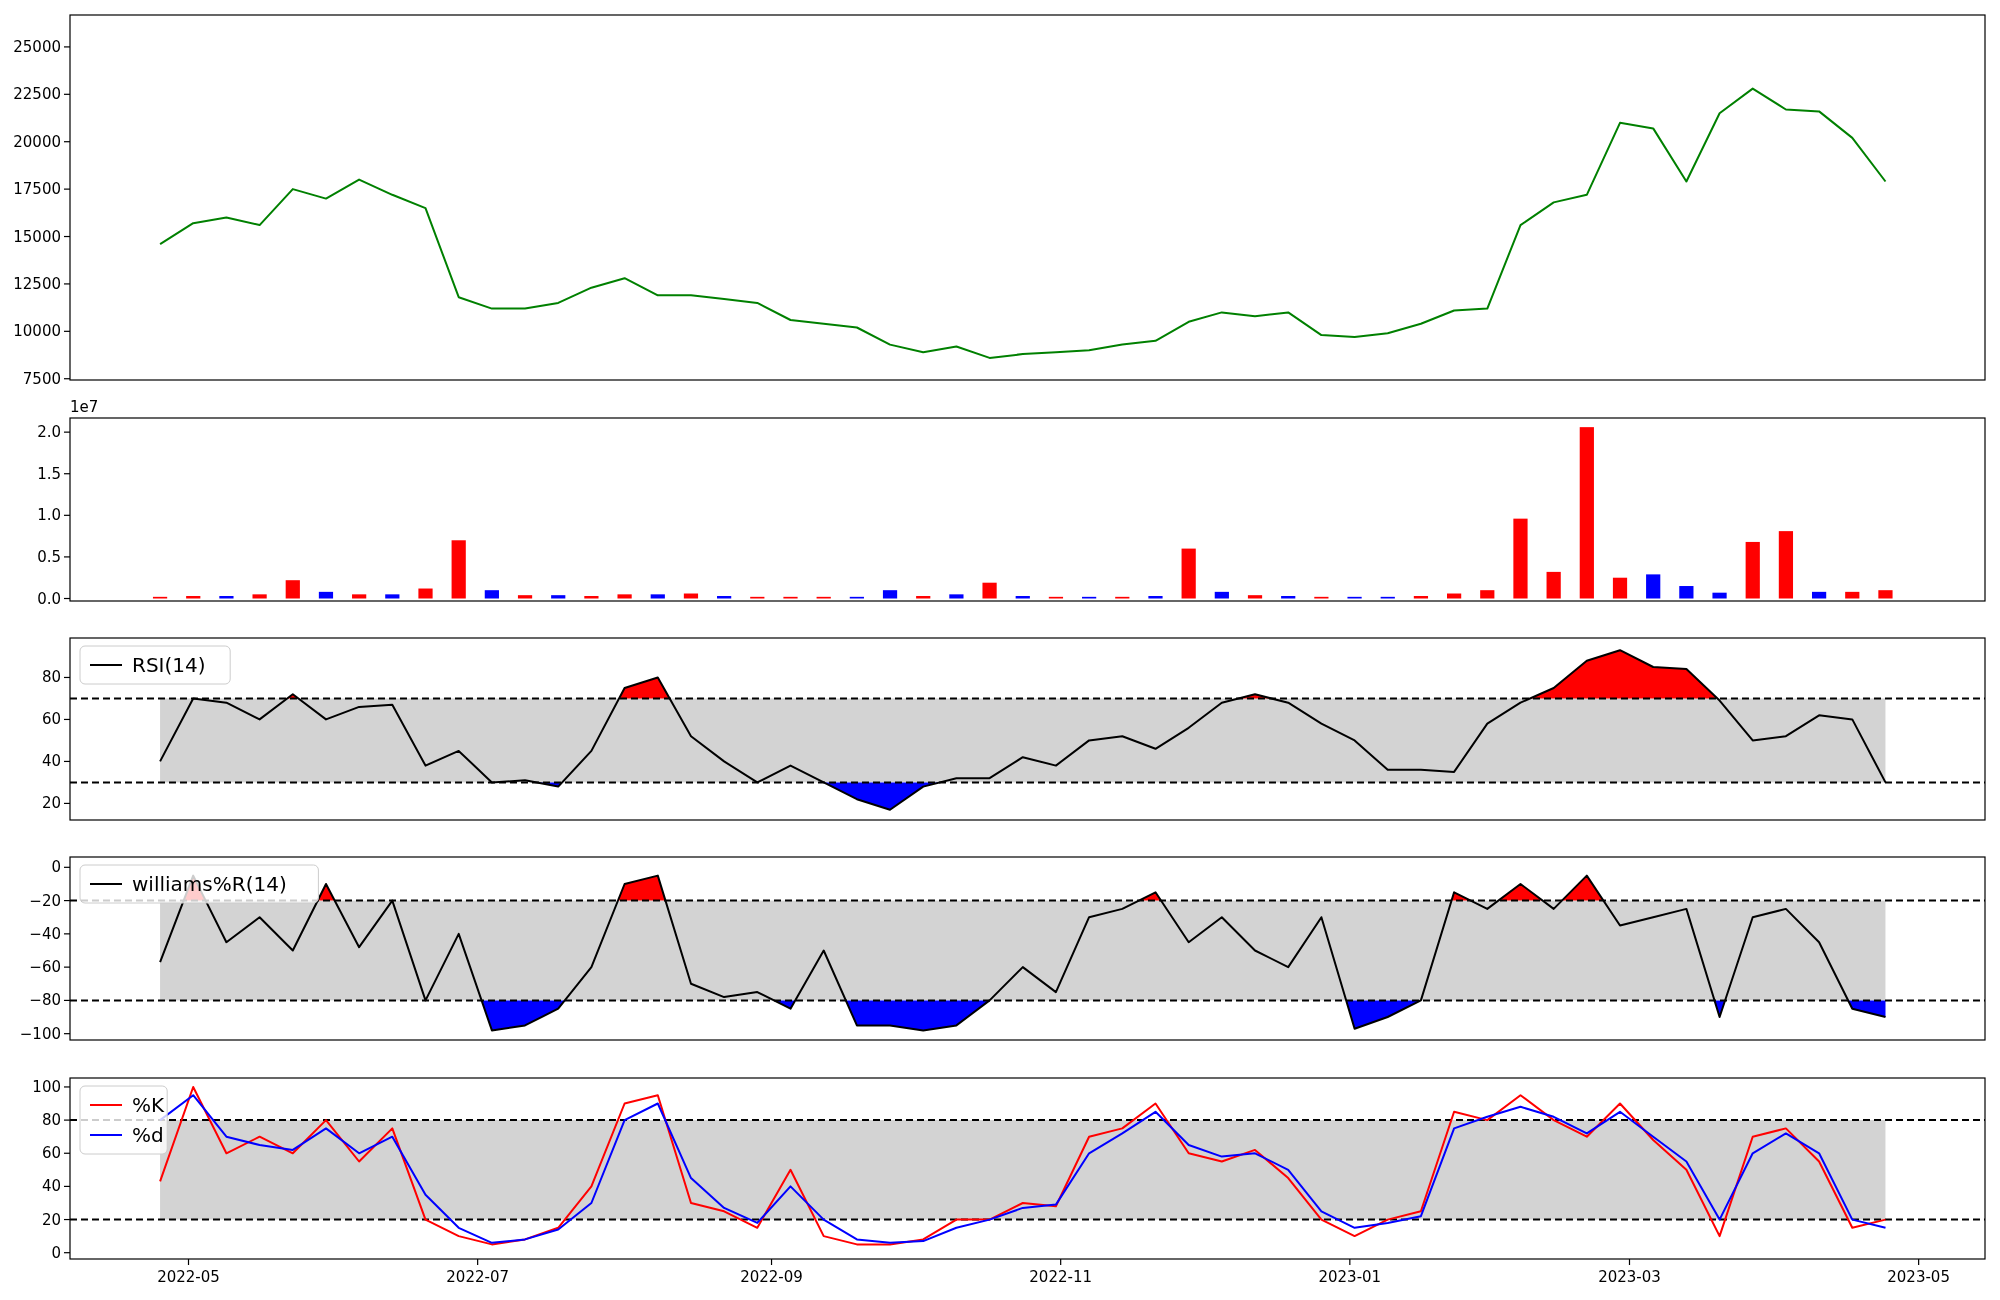  What do you see at coordinates (209, 884) in the screenshot?
I see `legend-label: williams%R(14)` at bounding box center [209, 884].